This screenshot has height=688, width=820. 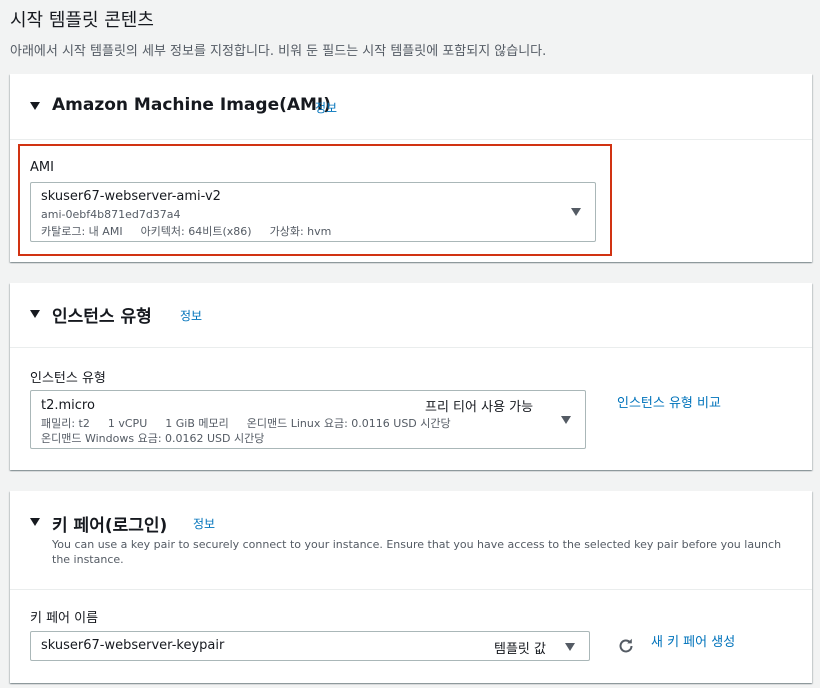 I want to click on ami-details: 카탈로그: 내 AMI 아키텍처: 64비트(x86) 가상화: hvm, so click(x=186, y=231).